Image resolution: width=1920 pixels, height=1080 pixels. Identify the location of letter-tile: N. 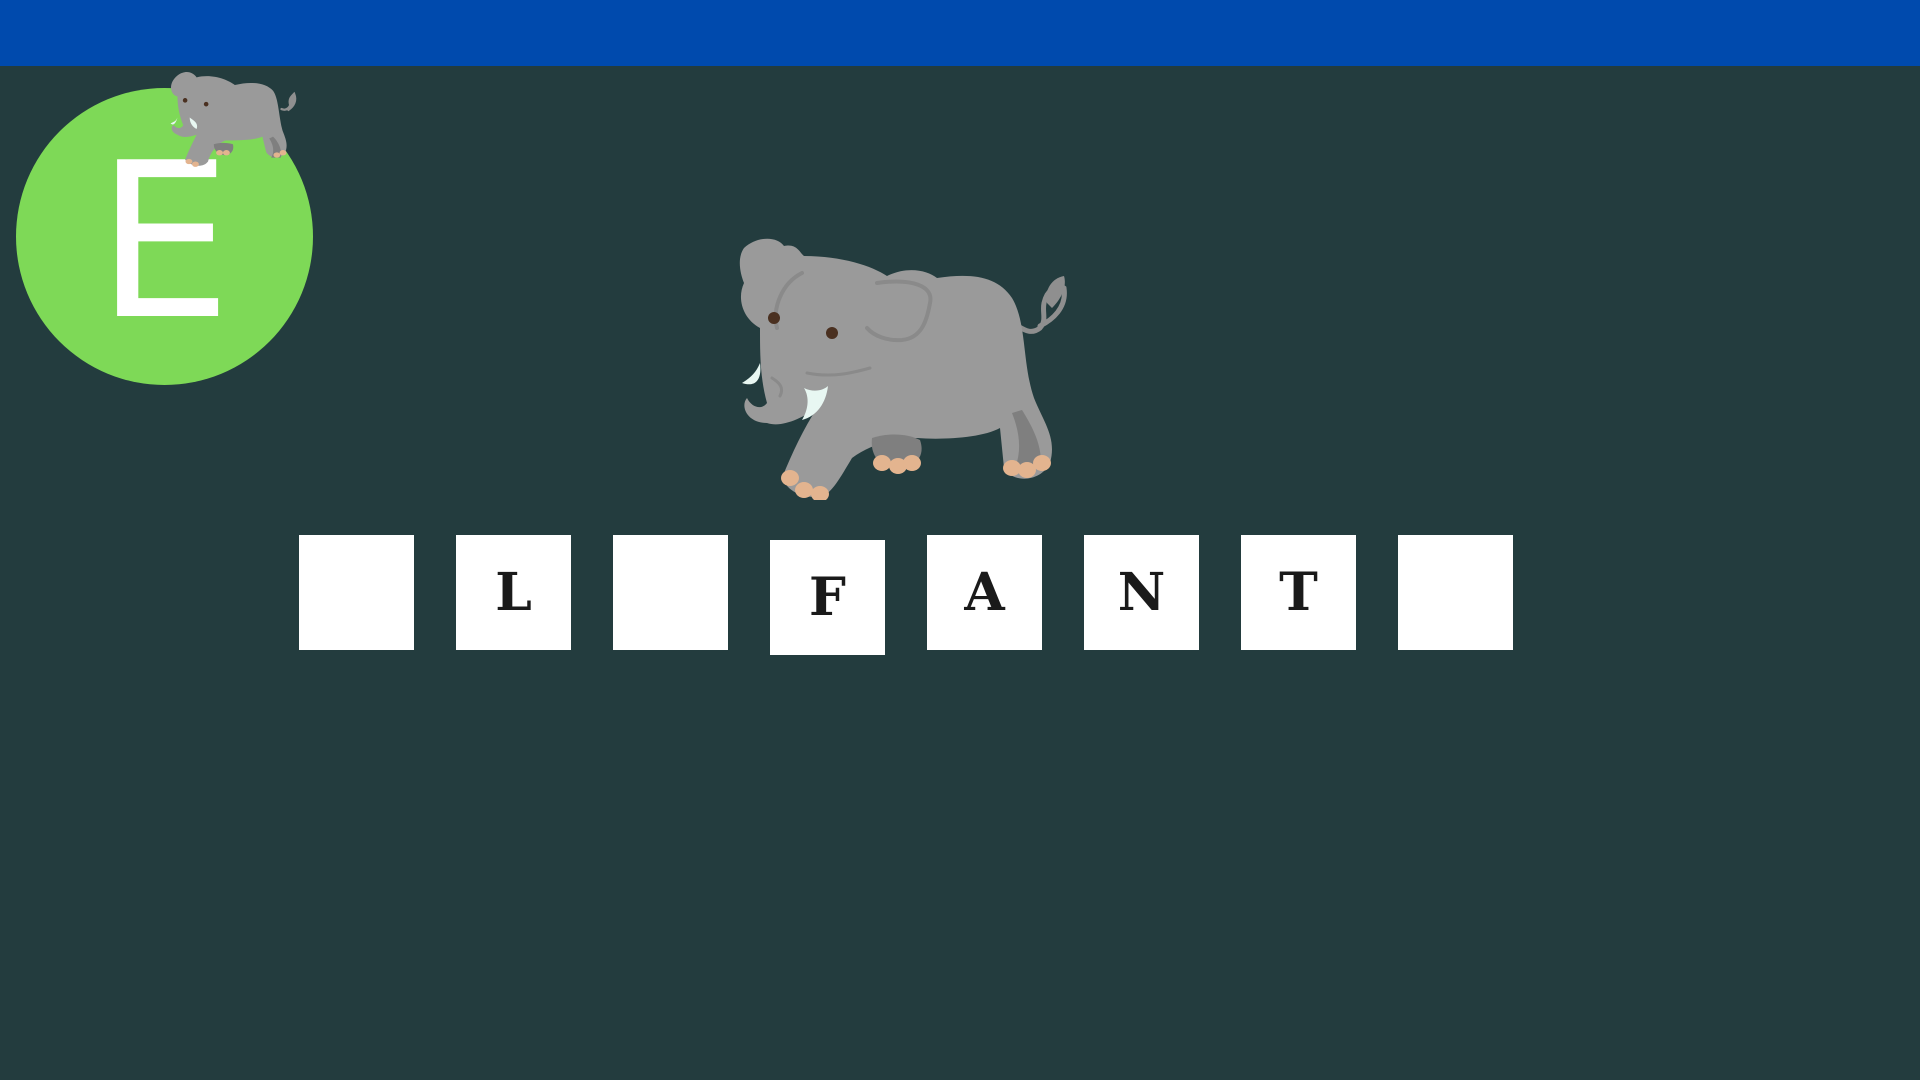
(1141, 592).